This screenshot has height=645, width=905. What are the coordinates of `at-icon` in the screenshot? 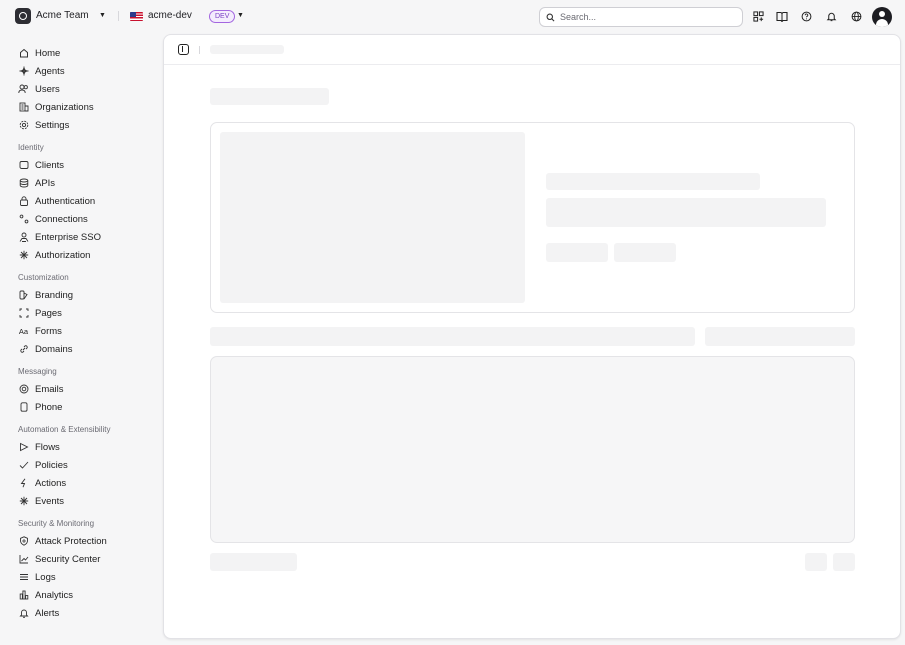 It's located at (23, 389).